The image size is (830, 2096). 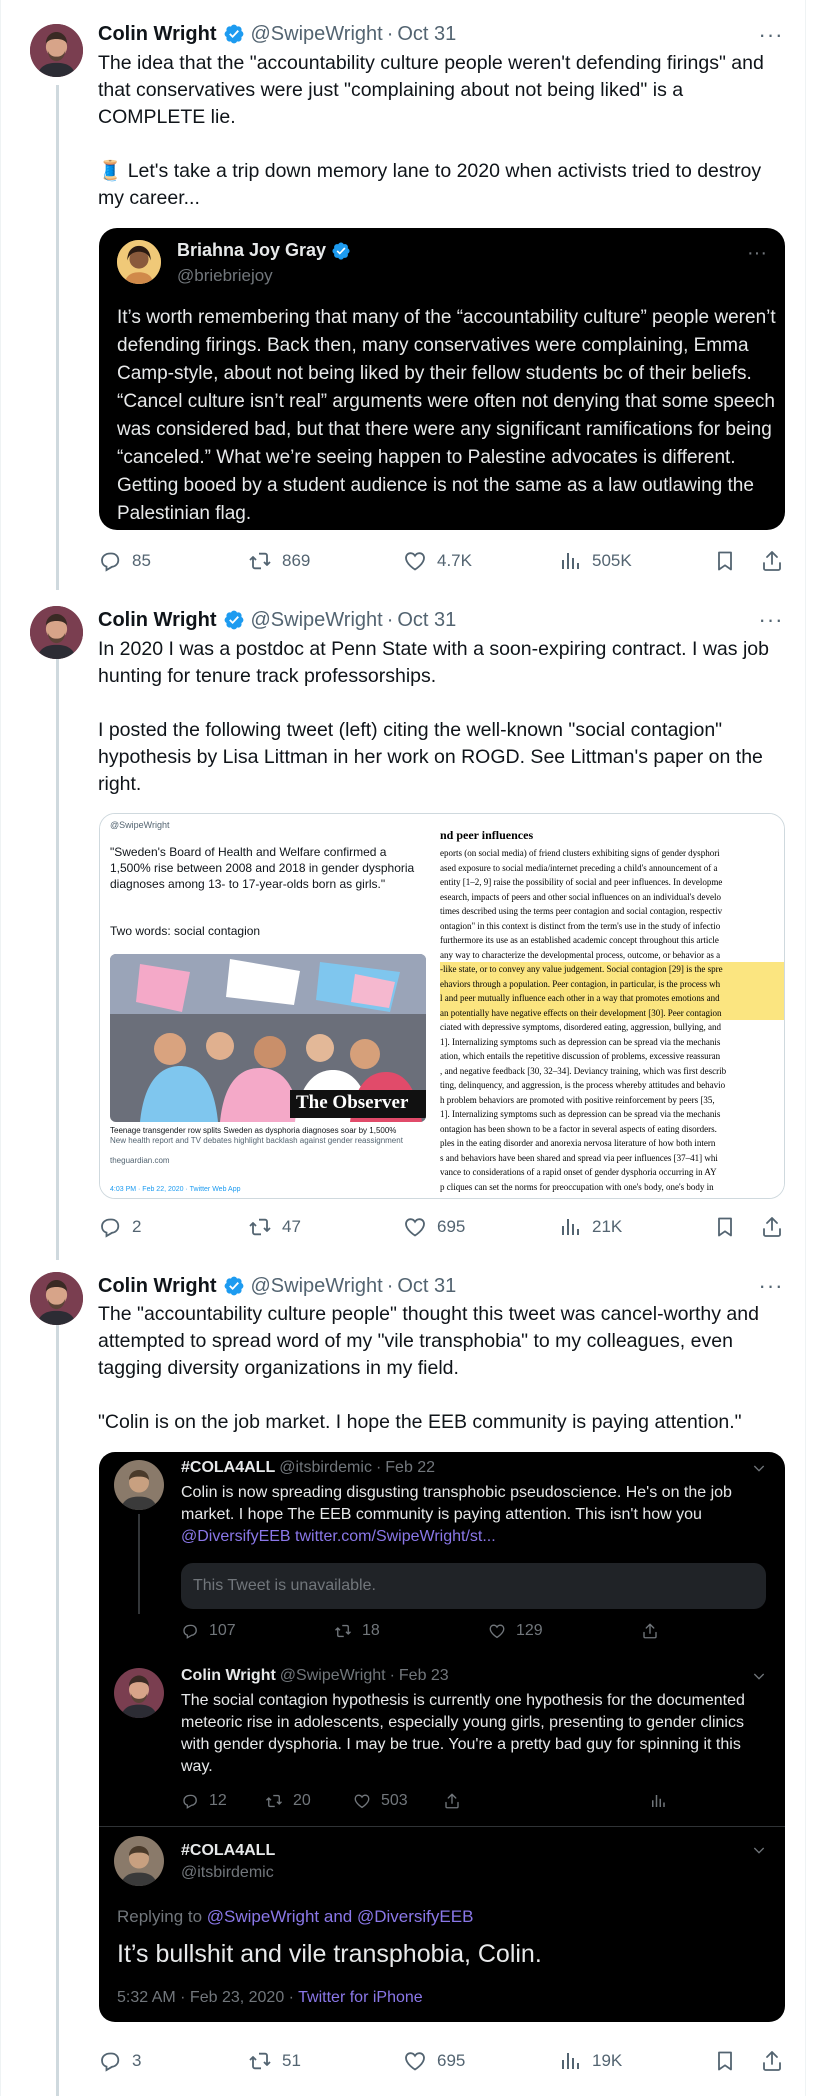 What do you see at coordinates (140, 1160) in the screenshot?
I see `link-source: theguardian.com` at bounding box center [140, 1160].